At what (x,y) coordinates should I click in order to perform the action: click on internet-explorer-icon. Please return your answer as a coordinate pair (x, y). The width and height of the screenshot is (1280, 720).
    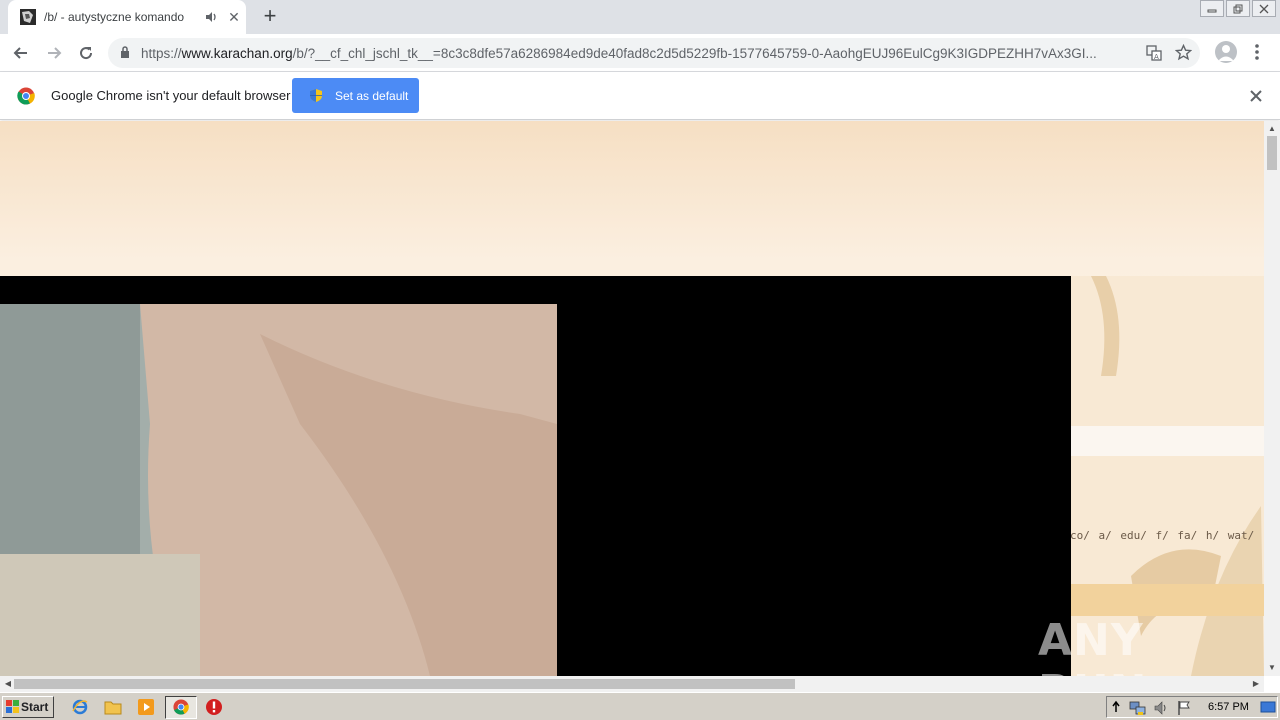
    Looking at the image, I should click on (80, 707).